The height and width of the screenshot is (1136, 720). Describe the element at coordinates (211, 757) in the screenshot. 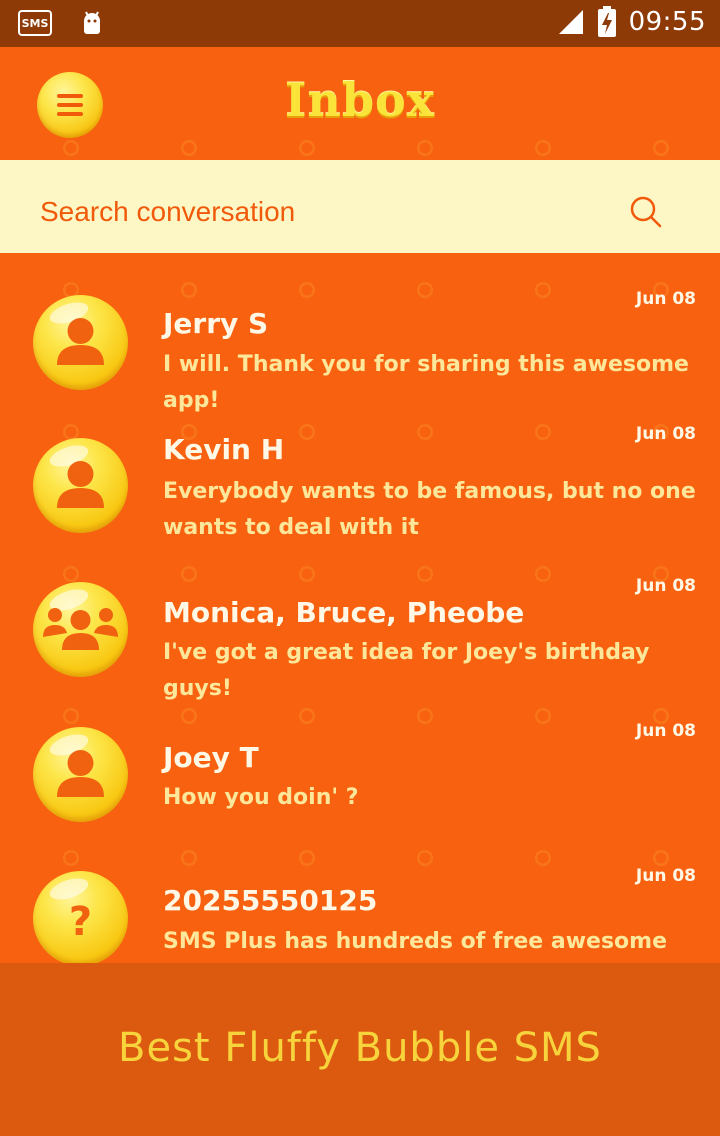

I see `conversation-name: Joey T` at that location.